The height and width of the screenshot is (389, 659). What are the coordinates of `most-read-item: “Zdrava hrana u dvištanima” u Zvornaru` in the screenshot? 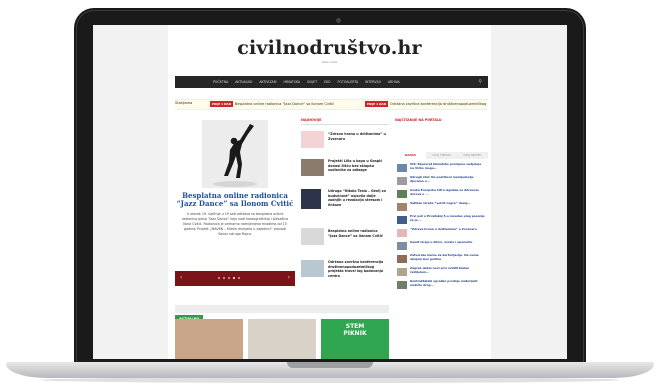 It's located at (441, 232).